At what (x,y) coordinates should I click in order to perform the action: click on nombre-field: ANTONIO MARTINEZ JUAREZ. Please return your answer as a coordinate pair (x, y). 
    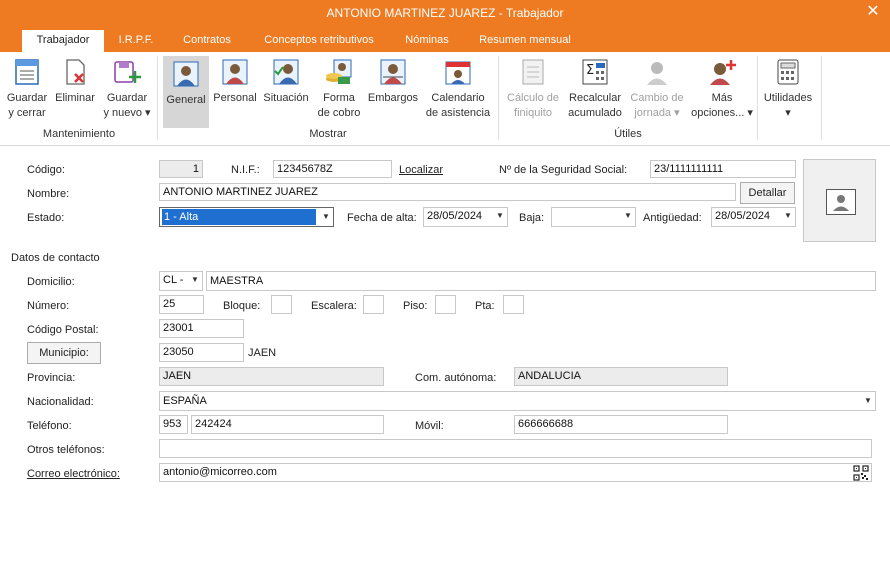
    Looking at the image, I should click on (447, 192).